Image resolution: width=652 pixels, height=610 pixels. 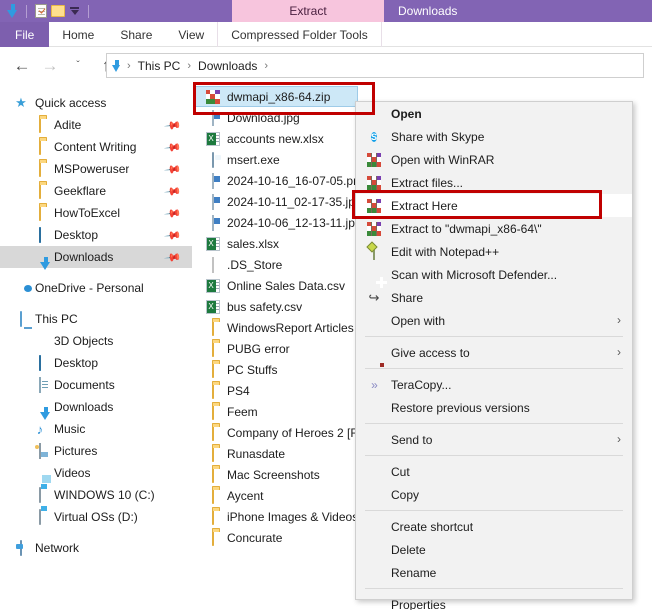 What do you see at coordinates (12, 11) in the screenshot?
I see `downloads-arrow-icon` at bounding box center [12, 11].